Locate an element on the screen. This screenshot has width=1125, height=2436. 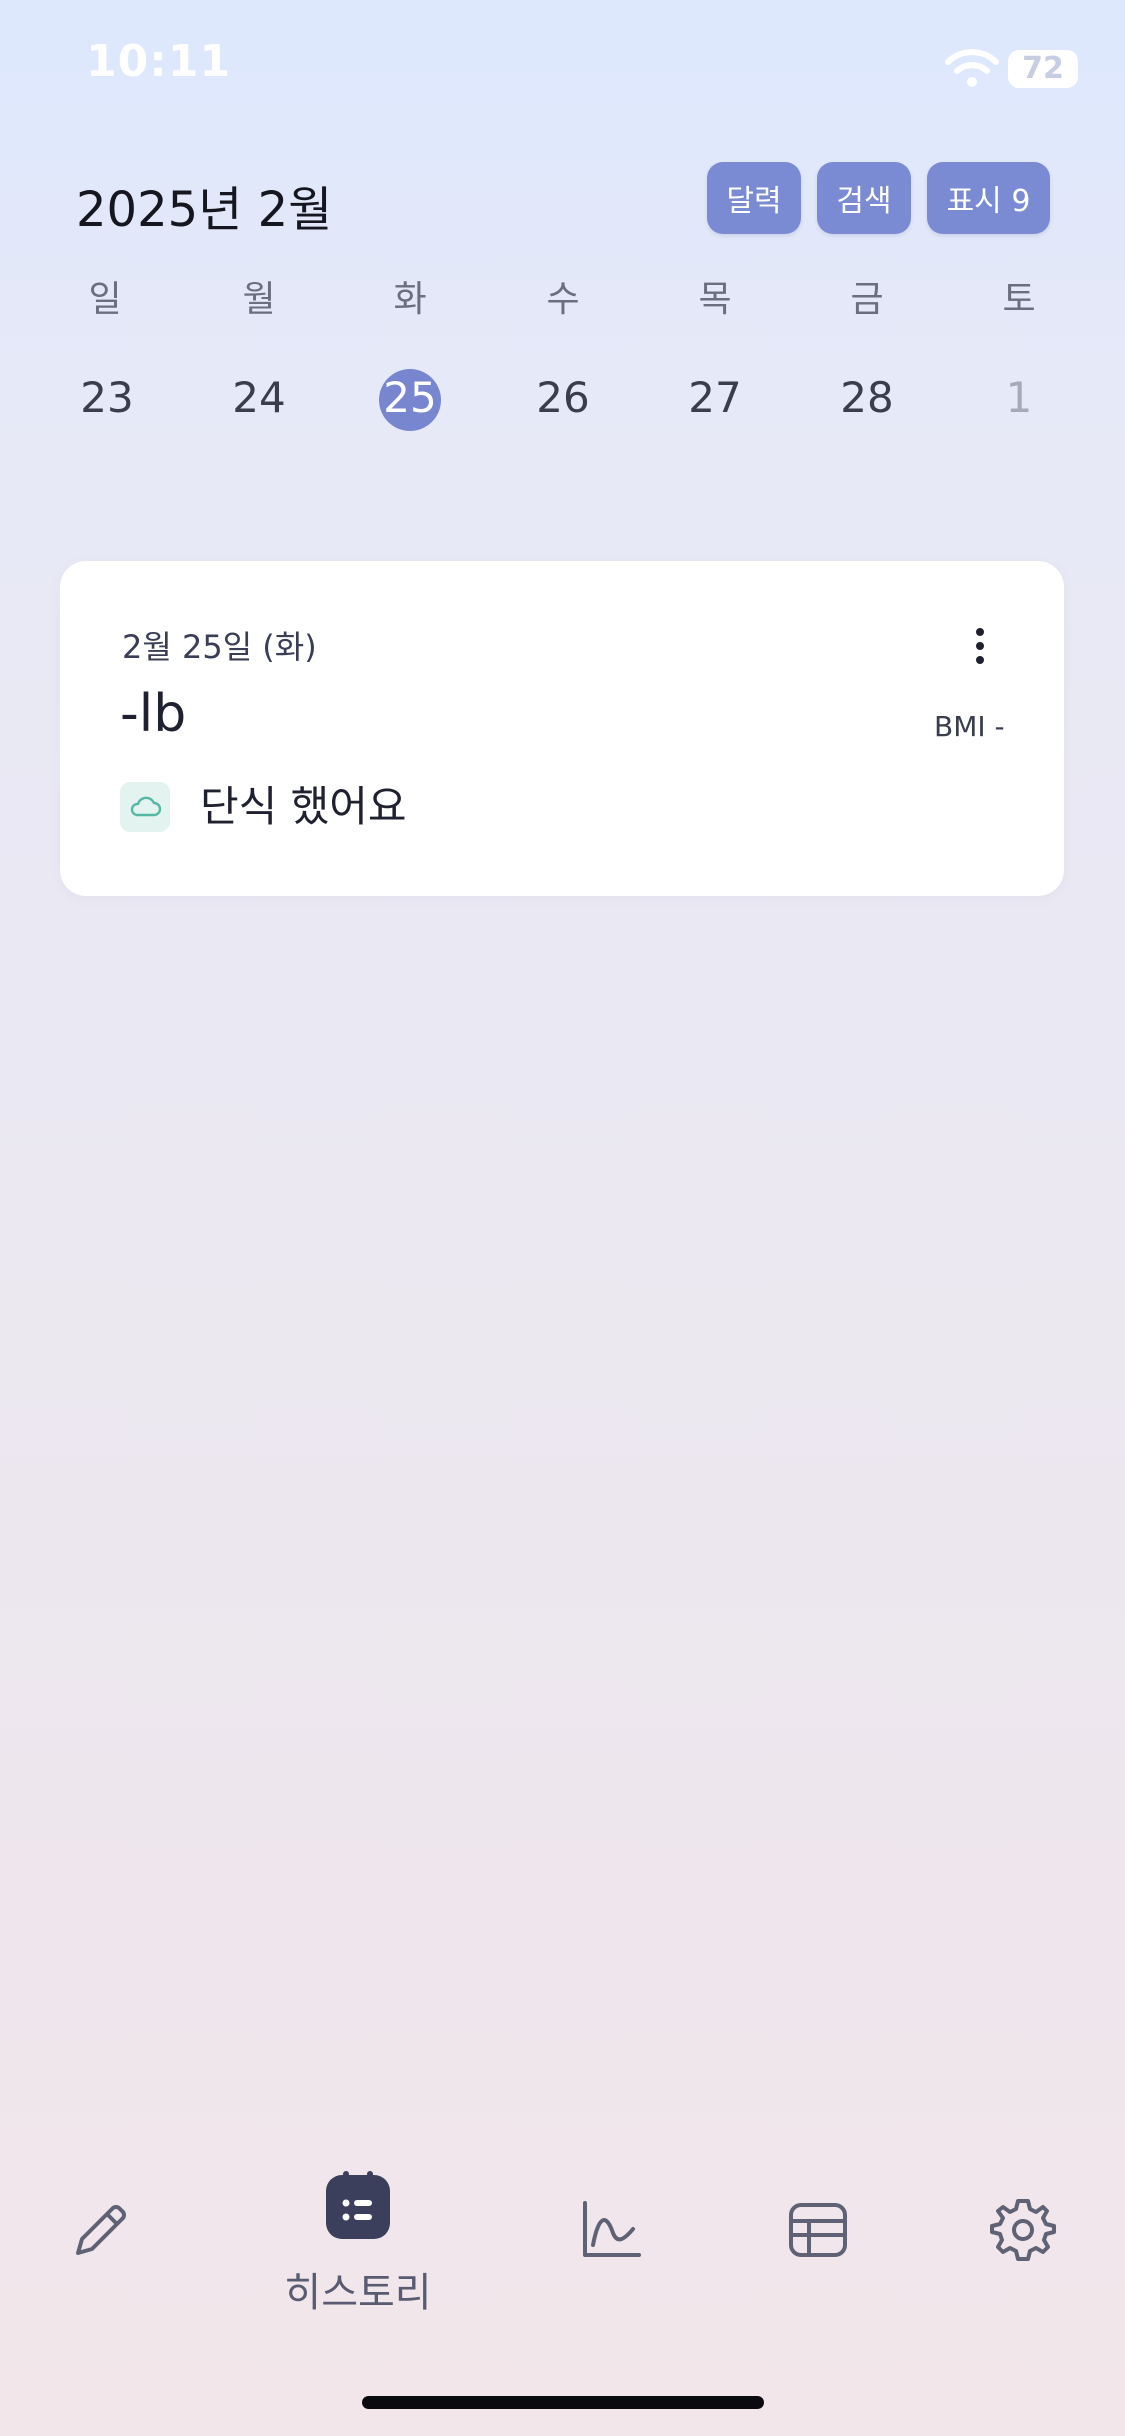
weekday-fri: 금 is located at coordinates (867, 299).